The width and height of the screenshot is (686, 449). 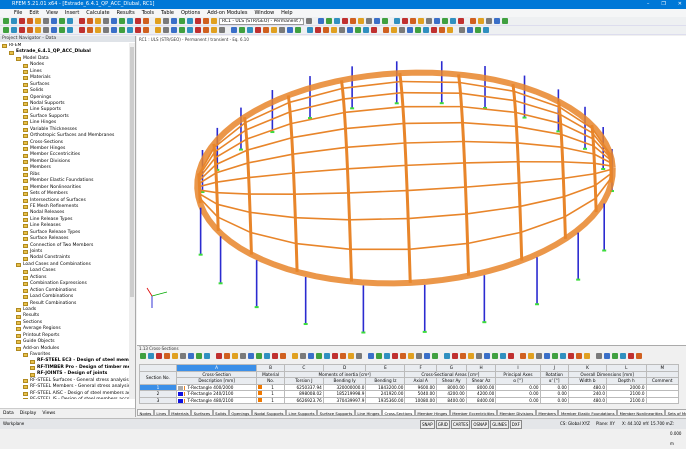 I want to click on menu-results: Results, so click(x=126, y=13).